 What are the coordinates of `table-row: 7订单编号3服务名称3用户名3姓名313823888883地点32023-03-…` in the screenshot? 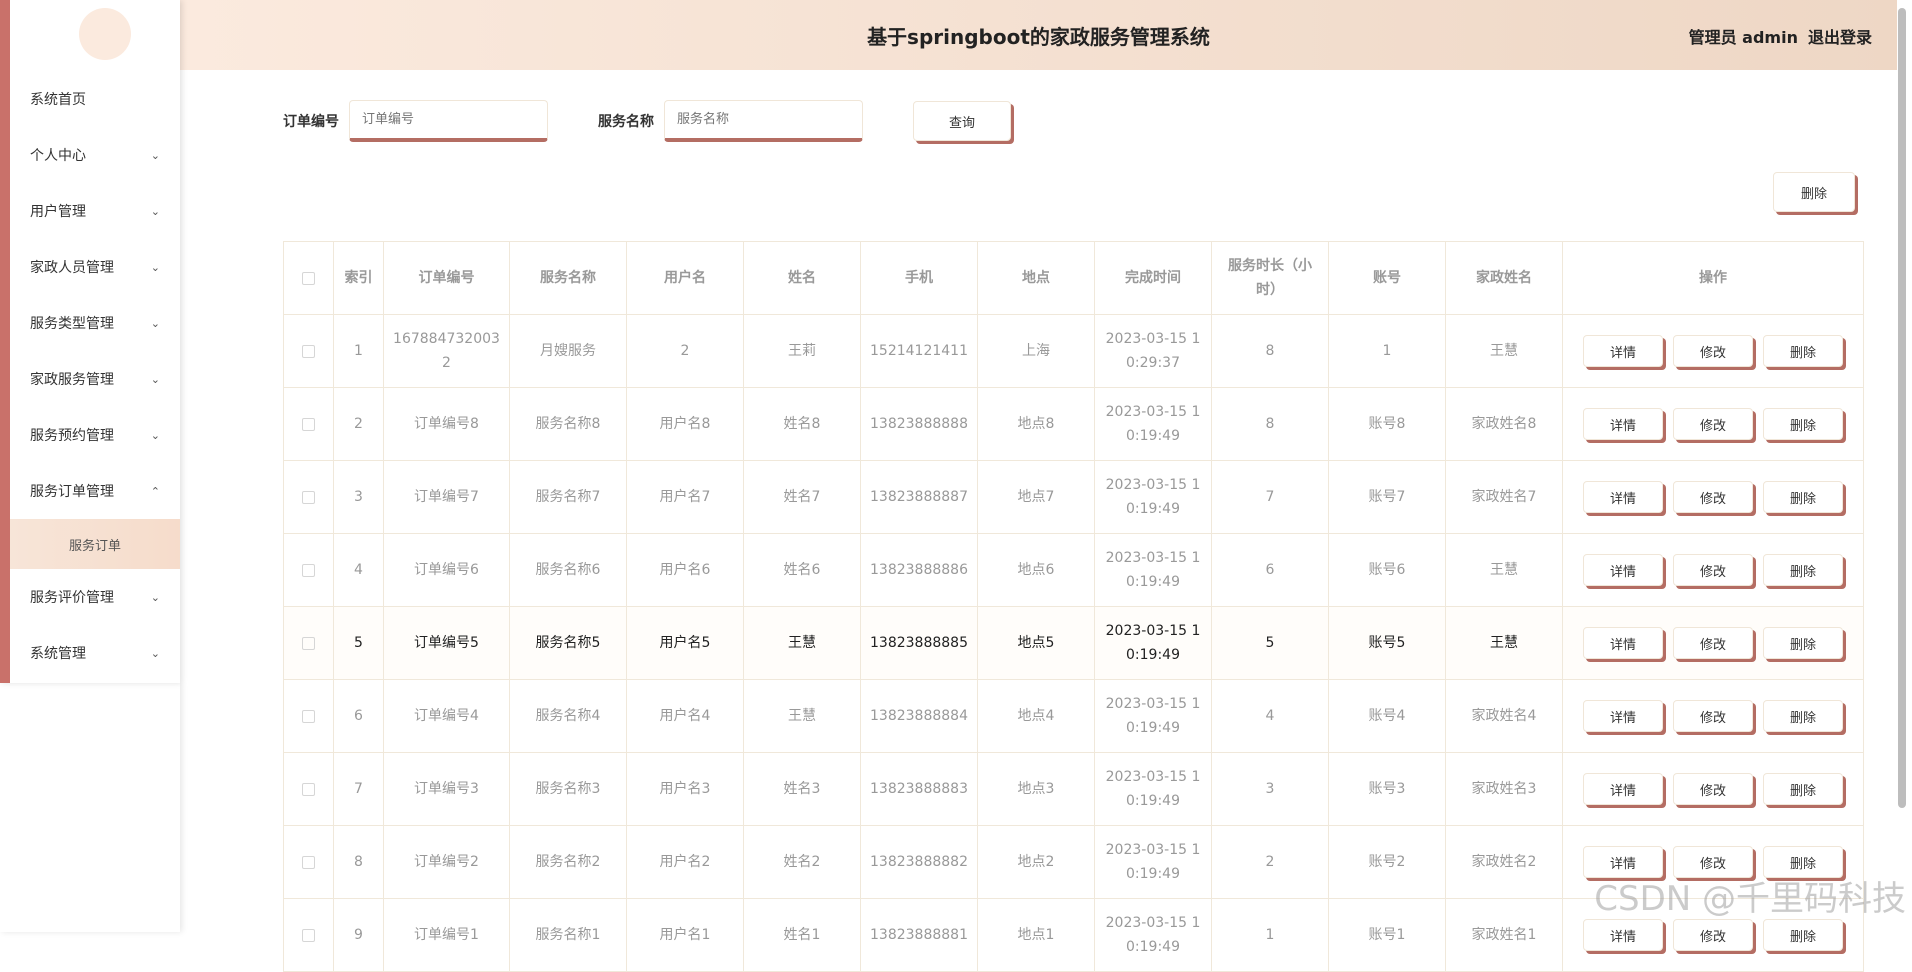 It's located at (1074, 789).